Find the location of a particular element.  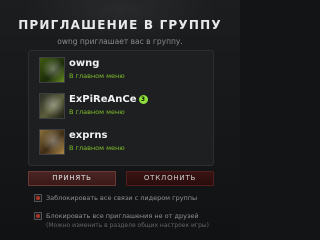

block-leader-option: Заблокировать все связи с лидером группы is located at coordinates (135, 198).